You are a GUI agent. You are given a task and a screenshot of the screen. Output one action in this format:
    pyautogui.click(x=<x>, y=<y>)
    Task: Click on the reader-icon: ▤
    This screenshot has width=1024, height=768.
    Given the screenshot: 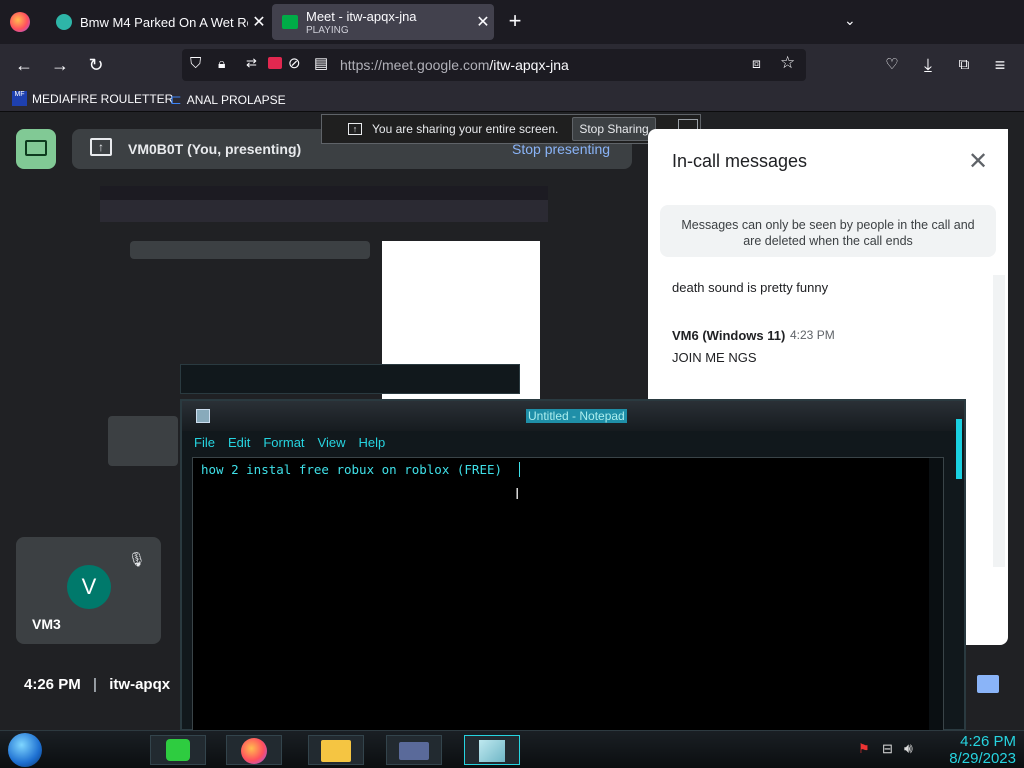 What is the action you would take?
    pyautogui.click(x=321, y=63)
    